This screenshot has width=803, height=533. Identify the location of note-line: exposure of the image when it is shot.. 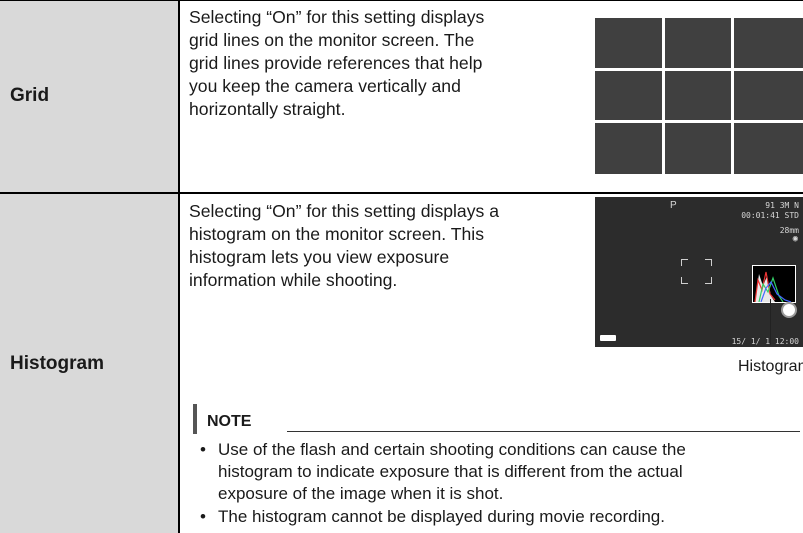
(361, 493).